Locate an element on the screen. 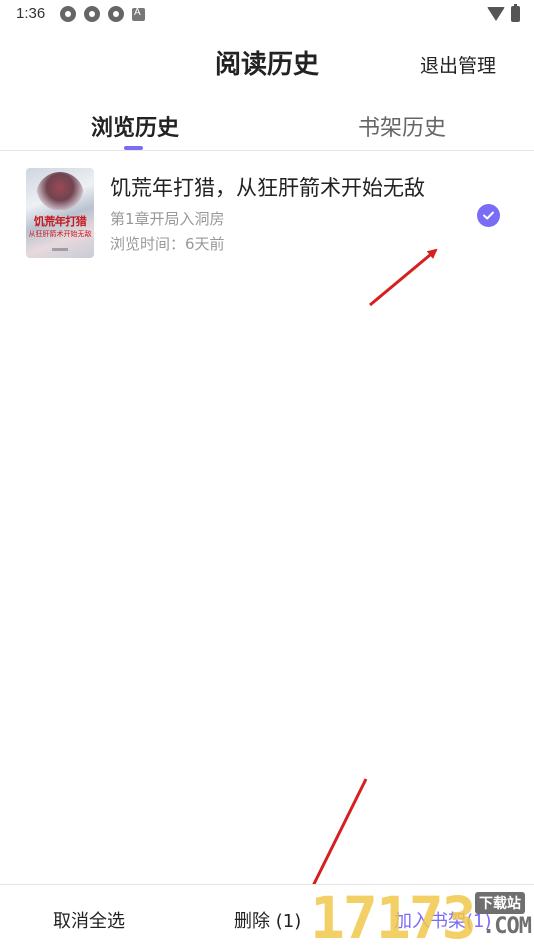 The width and height of the screenshot is (534, 952). status-notification-icons is located at coordinates (102, 14).